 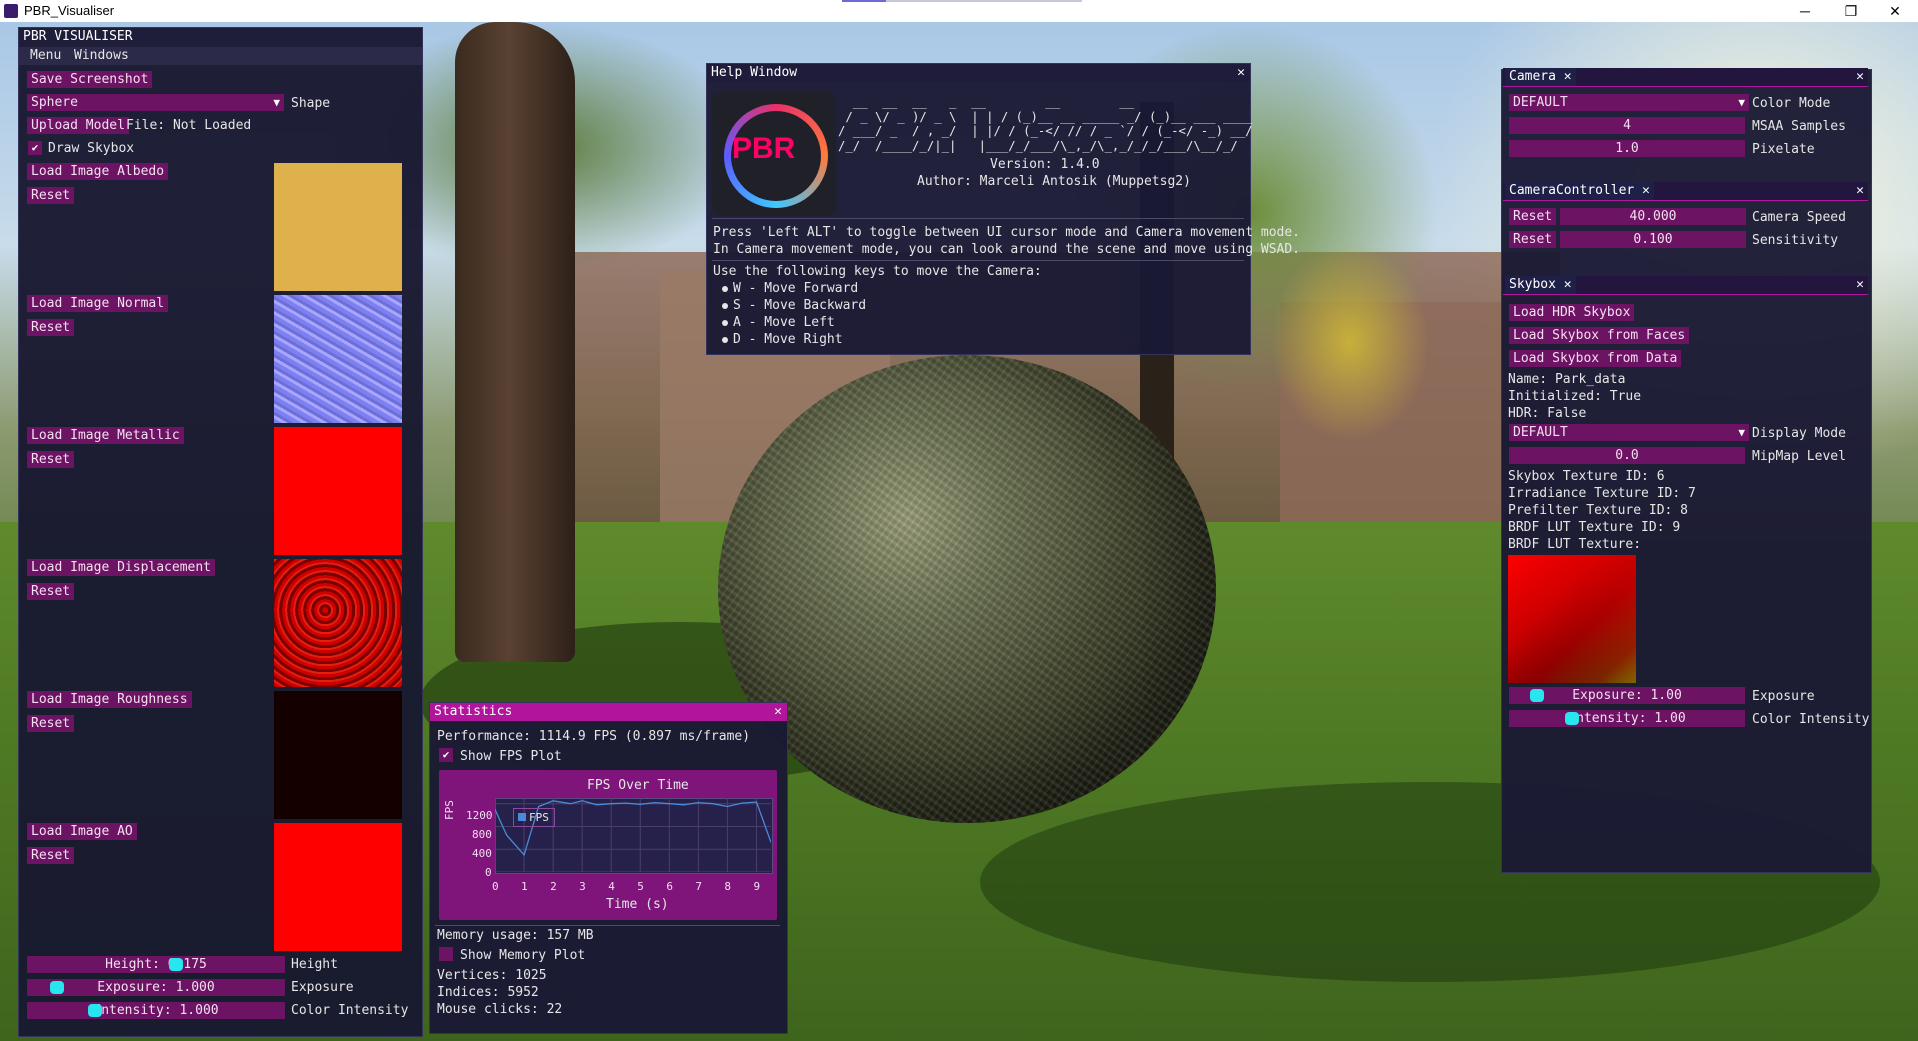 What do you see at coordinates (1575, 544) in the screenshot?
I see `brdf-lut-label: BRDF LUT Texture:` at bounding box center [1575, 544].